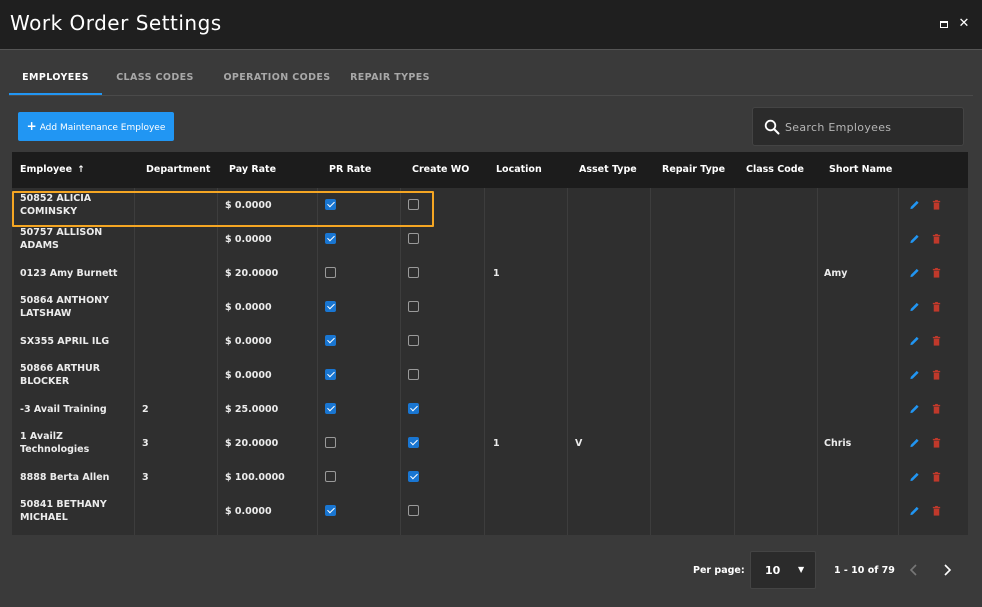 Image resolution: width=982 pixels, height=607 pixels. I want to click on employee-name-line: 50866 ARTHUR, so click(60, 368).